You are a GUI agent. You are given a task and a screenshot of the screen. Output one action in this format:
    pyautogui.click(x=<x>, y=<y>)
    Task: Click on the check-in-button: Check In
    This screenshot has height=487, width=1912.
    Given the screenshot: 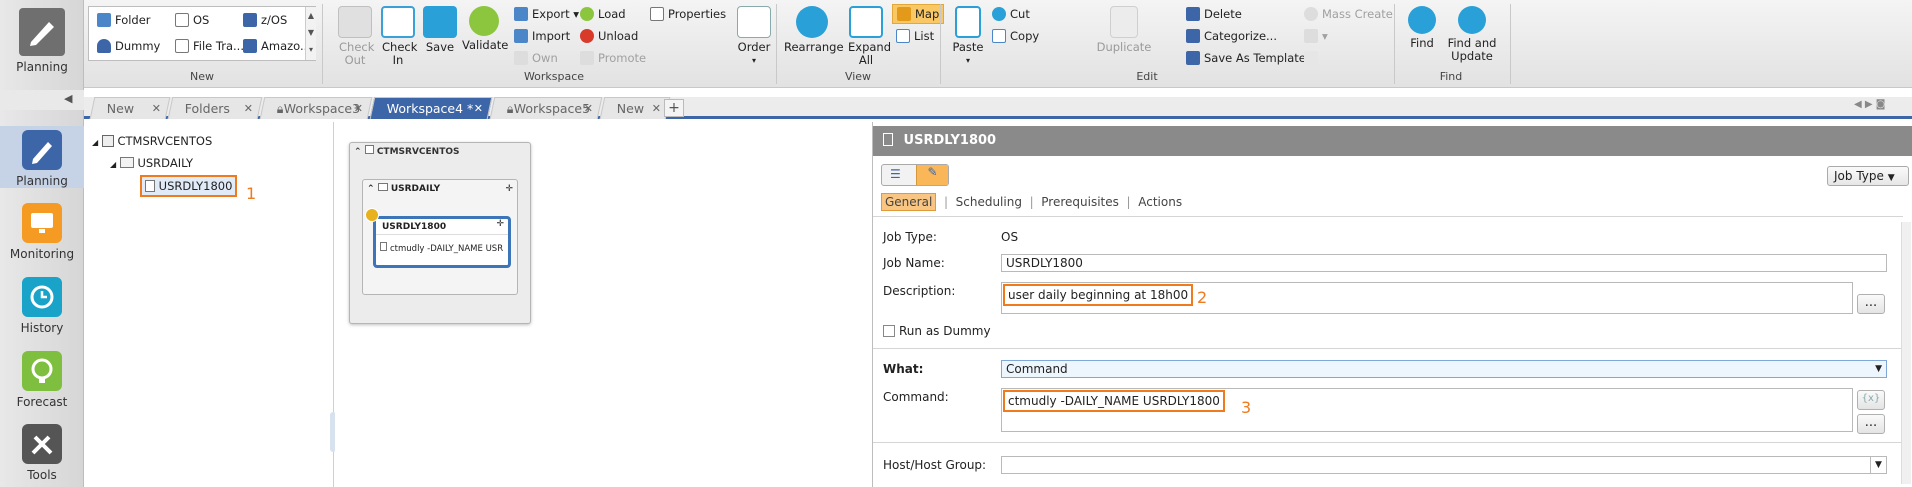 What is the action you would take?
    pyautogui.click(x=398, y=36)
    